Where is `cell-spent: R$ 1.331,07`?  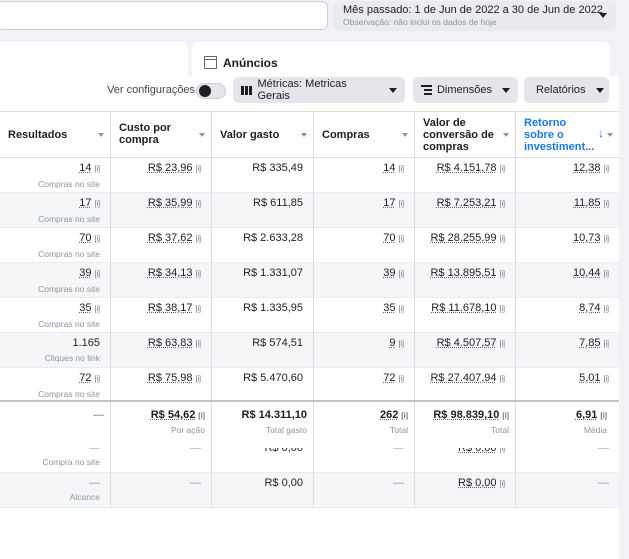 cell-spent: R$ 1.331,07 is located at coordinates (263, 280).